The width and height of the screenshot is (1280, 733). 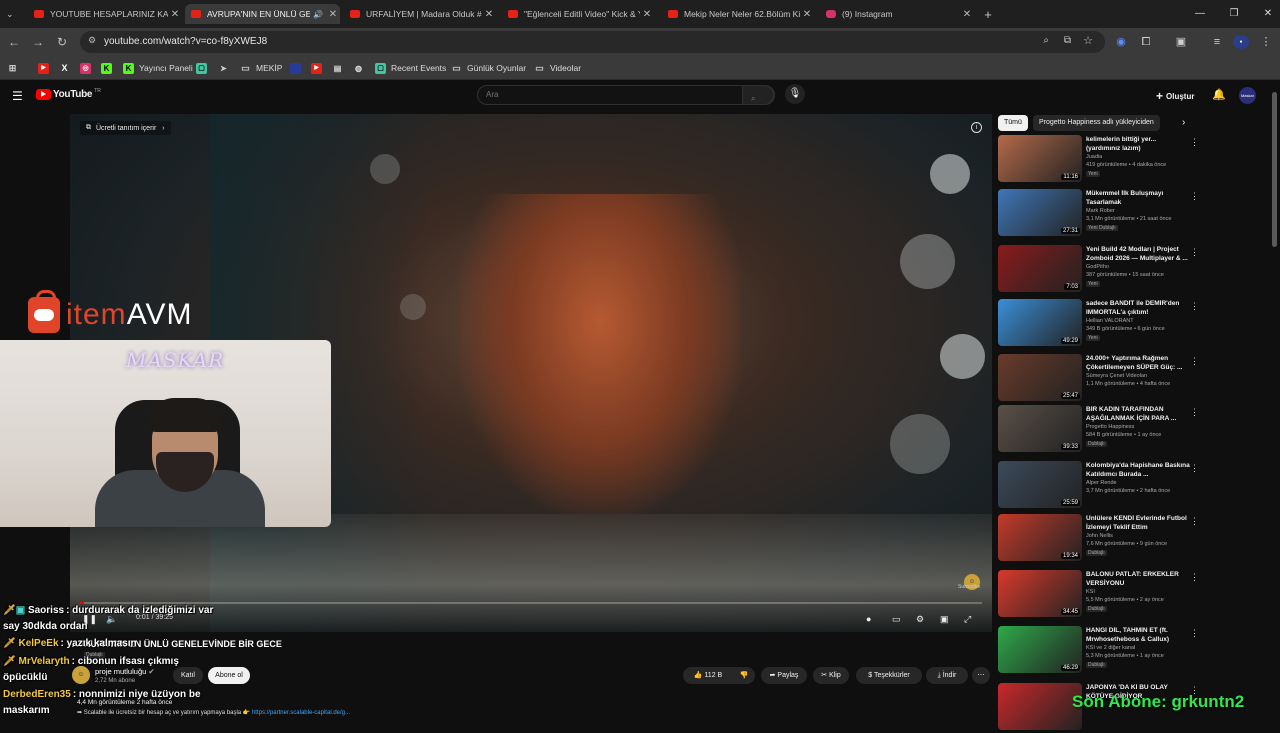 I want to click on browser-tab: URFALİYEM | Madara Olduk #6 ✕, so click(x=421, y=14).